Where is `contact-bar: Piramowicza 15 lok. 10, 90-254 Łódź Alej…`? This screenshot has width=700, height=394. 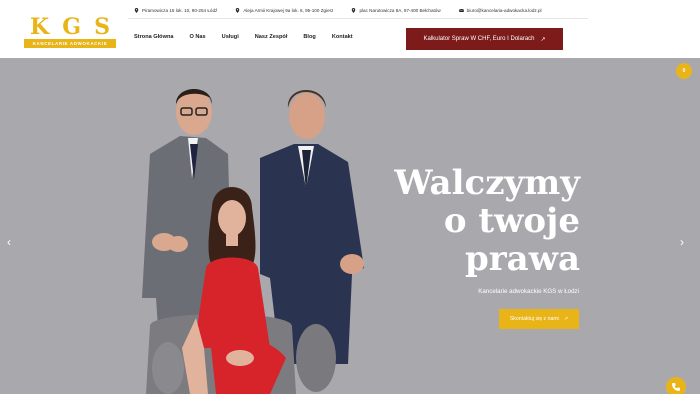
contact-bar: Piramowicza 15 lok. 10, 90-254 Łódź Alej… is located at coordinates (347, 10).